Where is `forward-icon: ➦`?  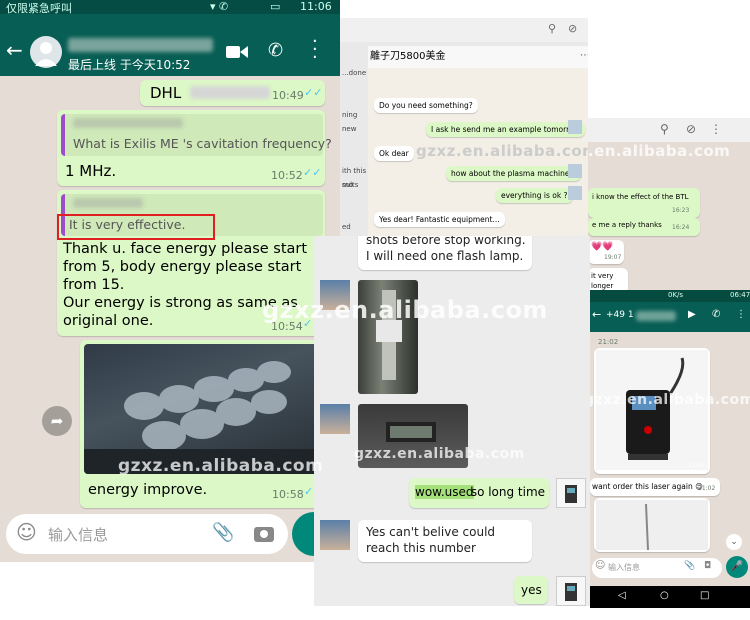
forward-icon: ➦ is located at coordinates (57, 421).